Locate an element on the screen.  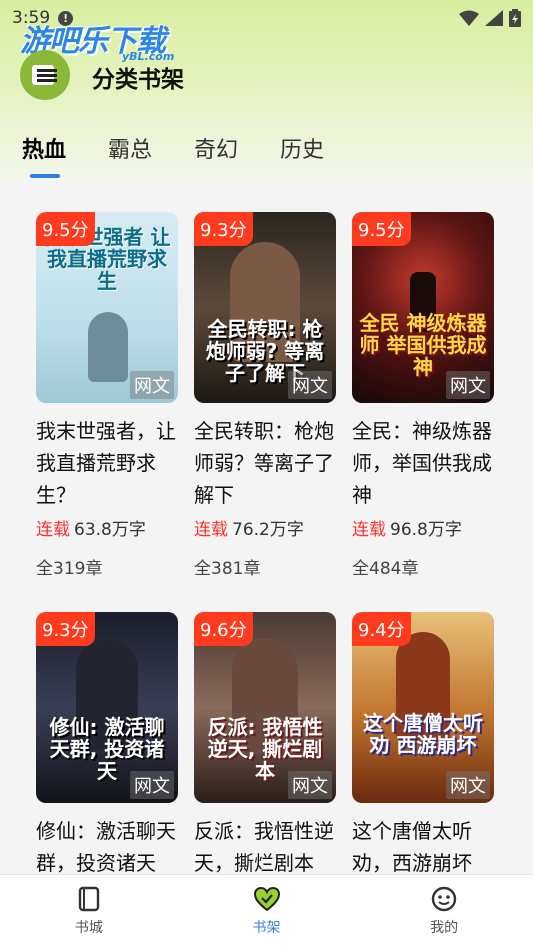
nav-profile: 我的 is located at coordinates (444, 911).